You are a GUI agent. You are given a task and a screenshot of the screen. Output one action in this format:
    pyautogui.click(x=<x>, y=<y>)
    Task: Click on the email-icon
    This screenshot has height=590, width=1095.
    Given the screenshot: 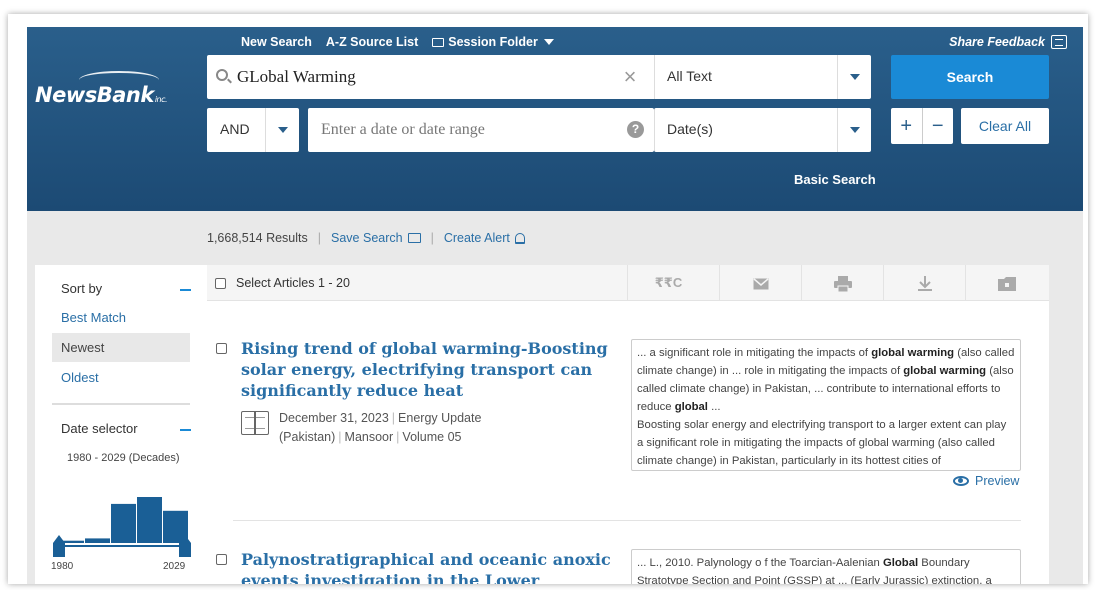 What is the action you would take?
    pyautogui.click(x=760, y=283)
    